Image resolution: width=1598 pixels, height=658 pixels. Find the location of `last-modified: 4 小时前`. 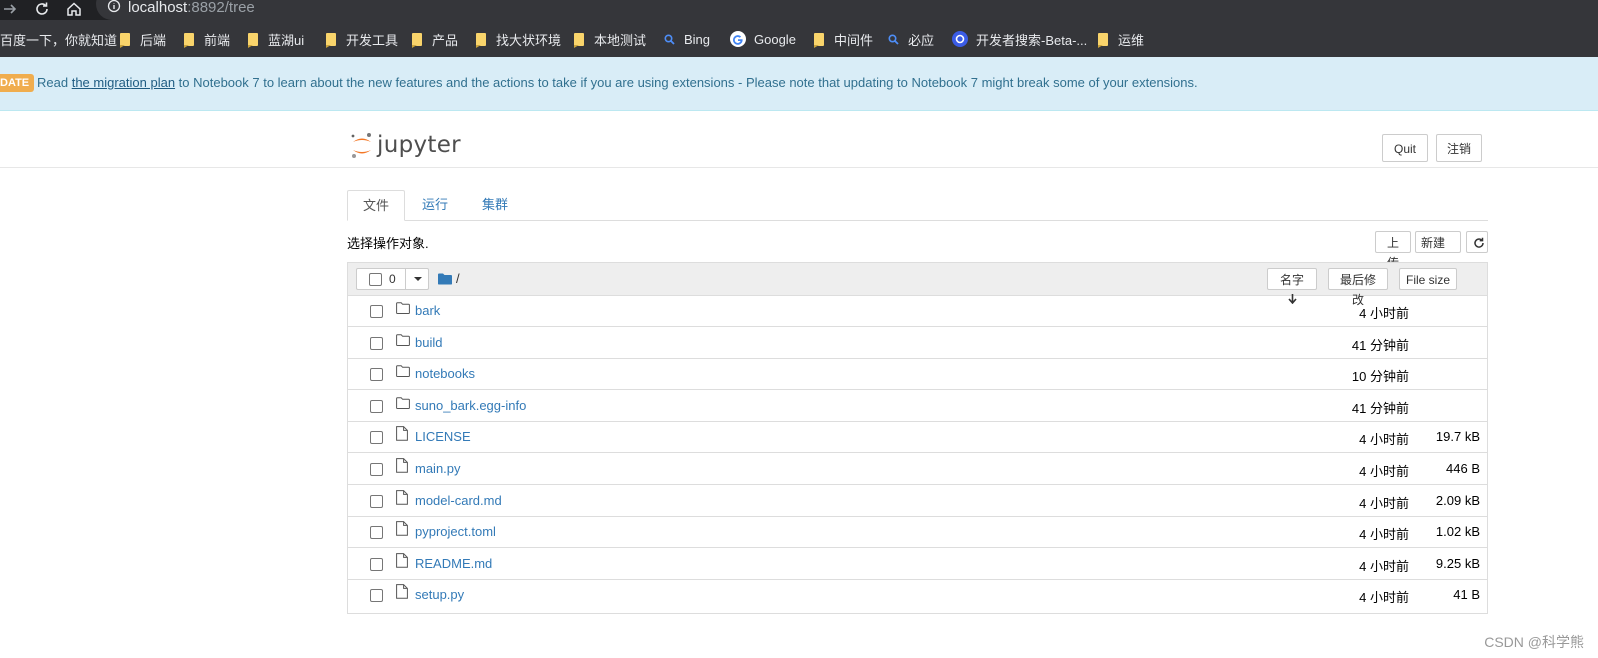

last-modified: 4 小时前 is located at coordinates (1384, 471).